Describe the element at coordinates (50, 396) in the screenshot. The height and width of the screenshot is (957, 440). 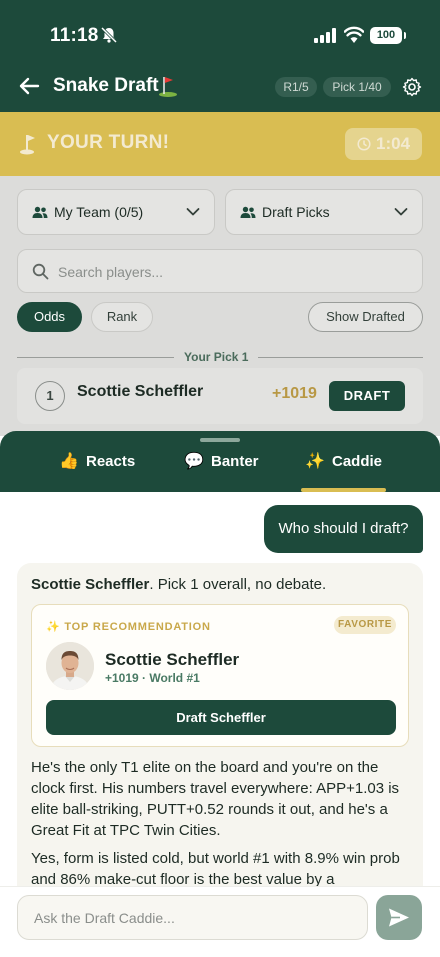
I see `pick-number: 1` at that location.